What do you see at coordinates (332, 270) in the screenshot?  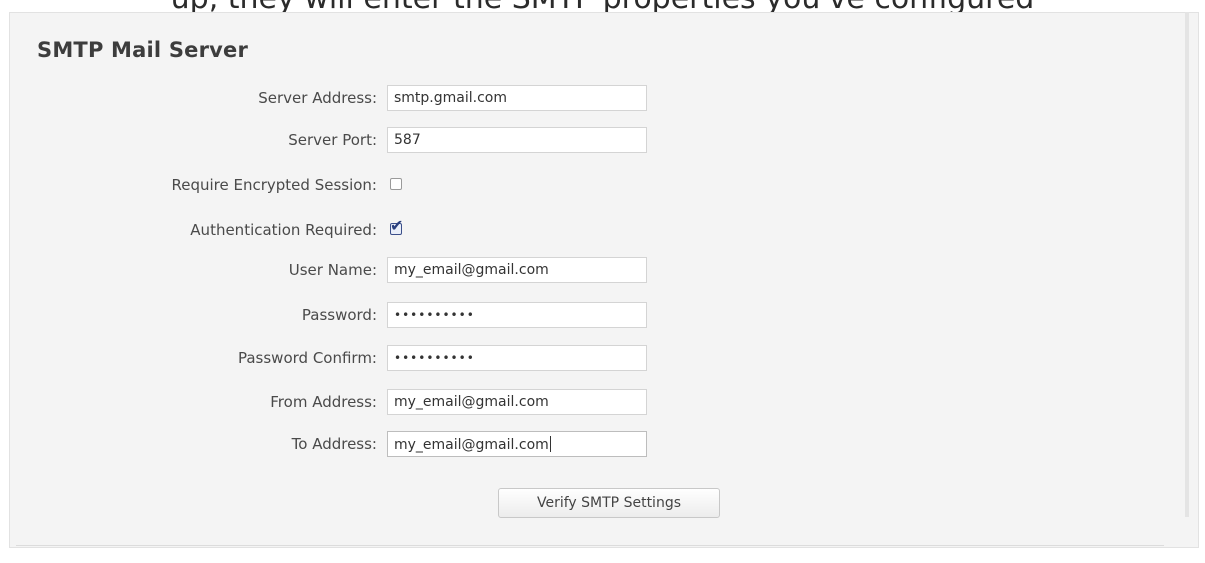 I see `user-name-label: User Name:` at bounding box center [332, 270].